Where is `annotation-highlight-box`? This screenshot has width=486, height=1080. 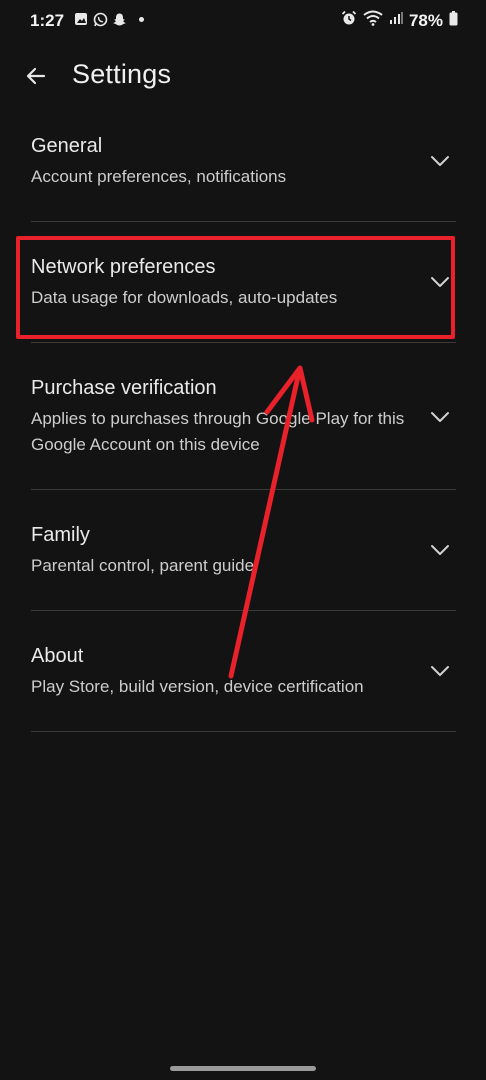
annotation-highlight-box is located at coordinates (235, 287).